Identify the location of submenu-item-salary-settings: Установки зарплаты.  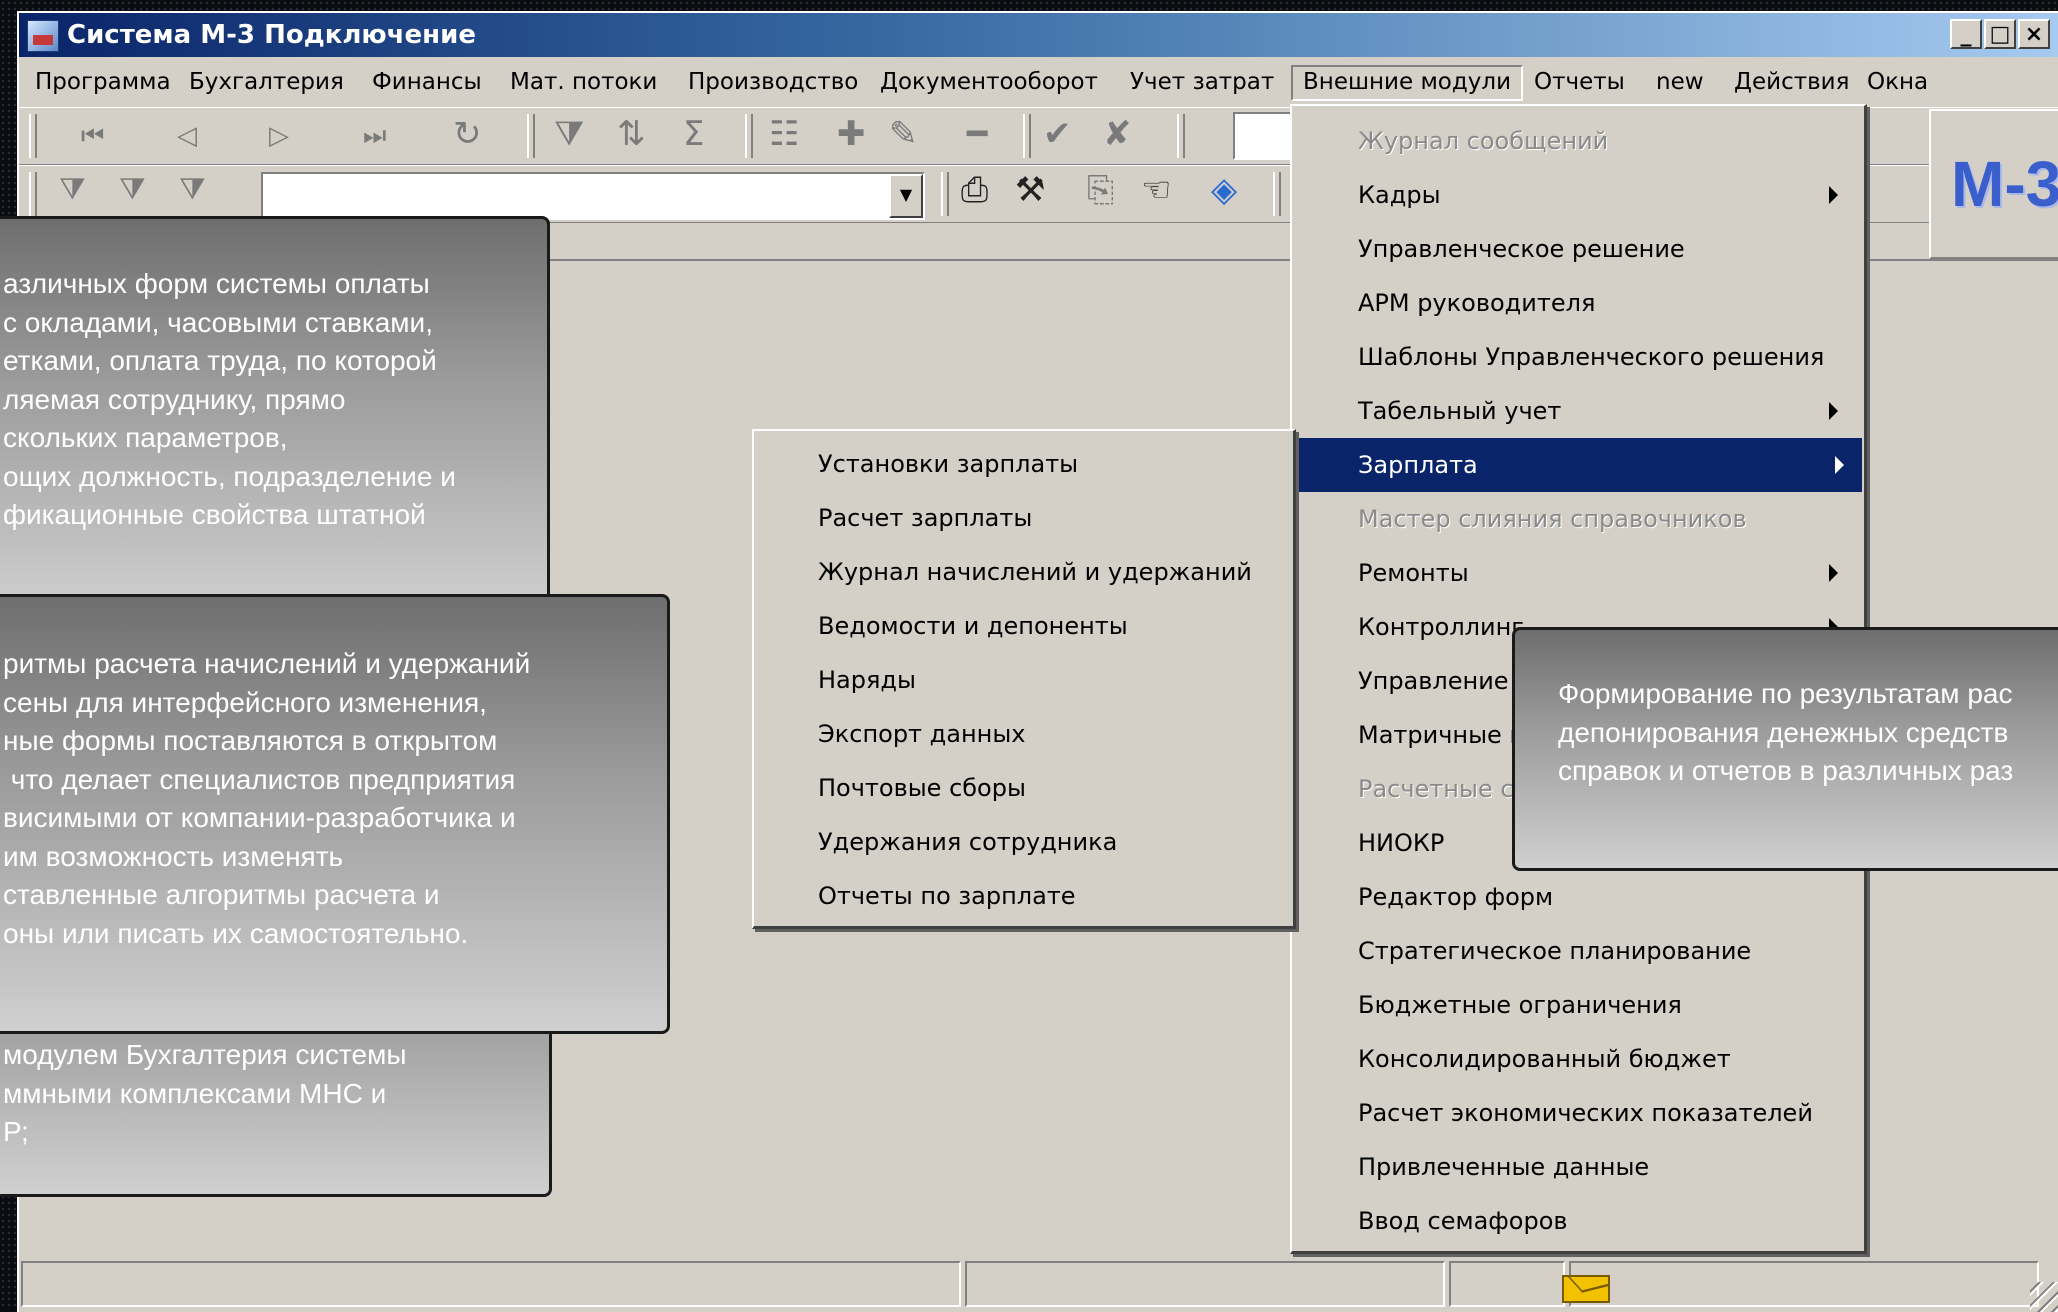
(948, 464).